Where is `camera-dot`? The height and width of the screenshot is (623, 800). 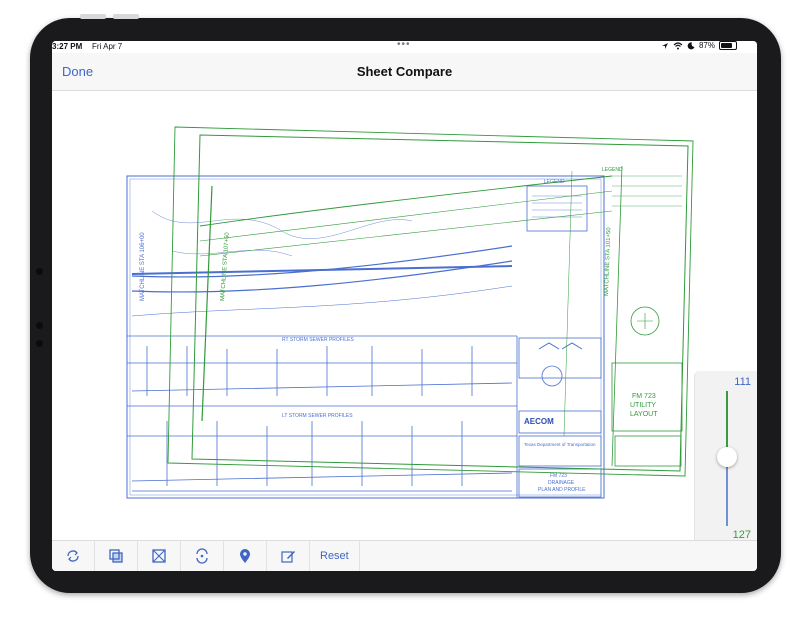
camera-dot is located at coordinates (39, 271).